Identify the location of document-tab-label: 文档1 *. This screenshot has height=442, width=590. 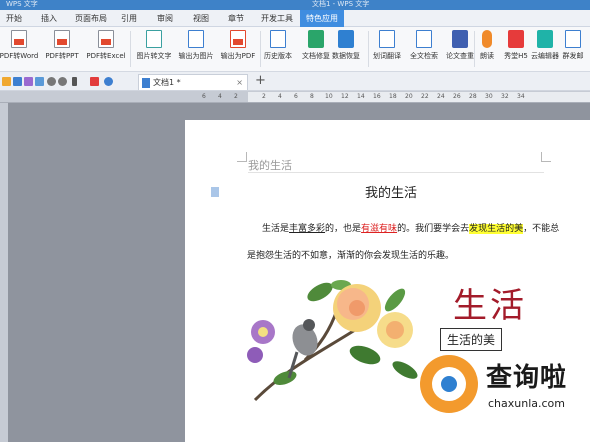
(167, 82).